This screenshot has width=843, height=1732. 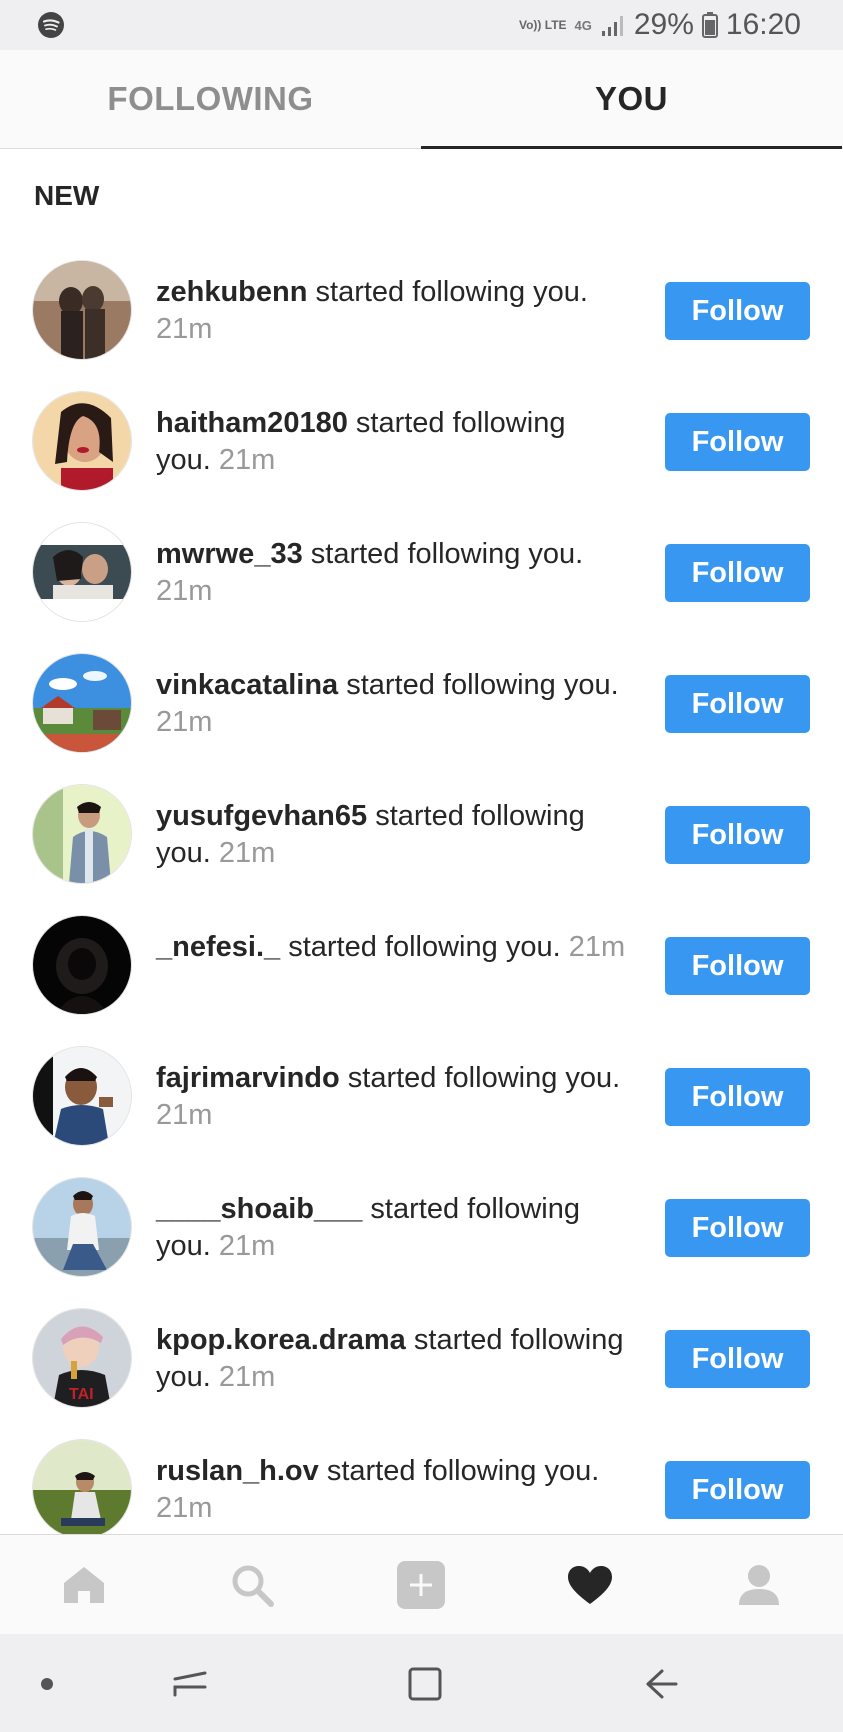 What do you see at coordinates (391, 1228) in the screenshot?
I see `notification-text: ____shoaib___ started following you. 21m` at bounding box center [391, 1228].